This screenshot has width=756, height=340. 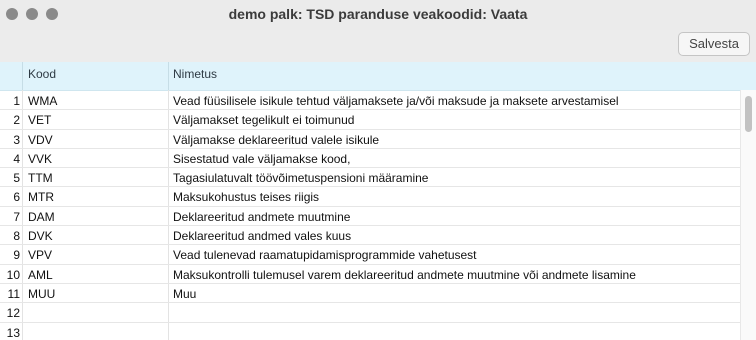 I want to click on cell-code: DAM, so click(x=41, y=217).